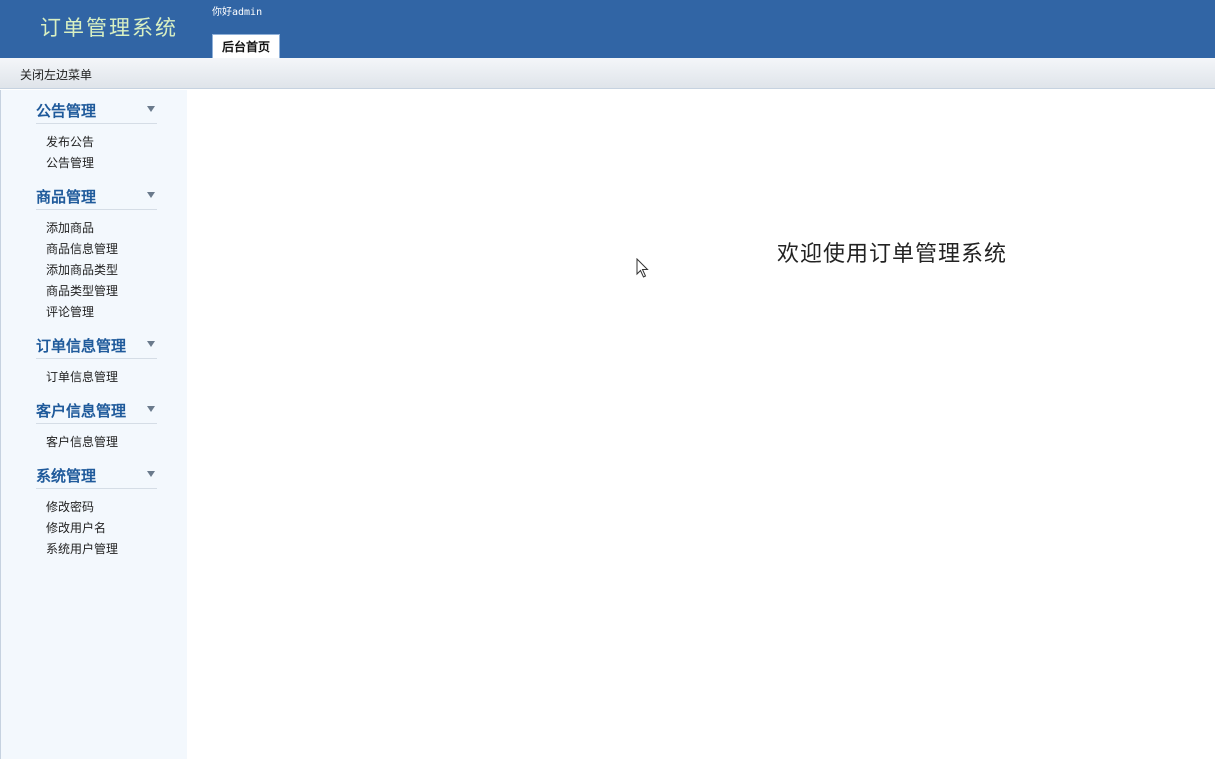  I want to click on sidebar-group-title: 系统管理, so click(66, 476).